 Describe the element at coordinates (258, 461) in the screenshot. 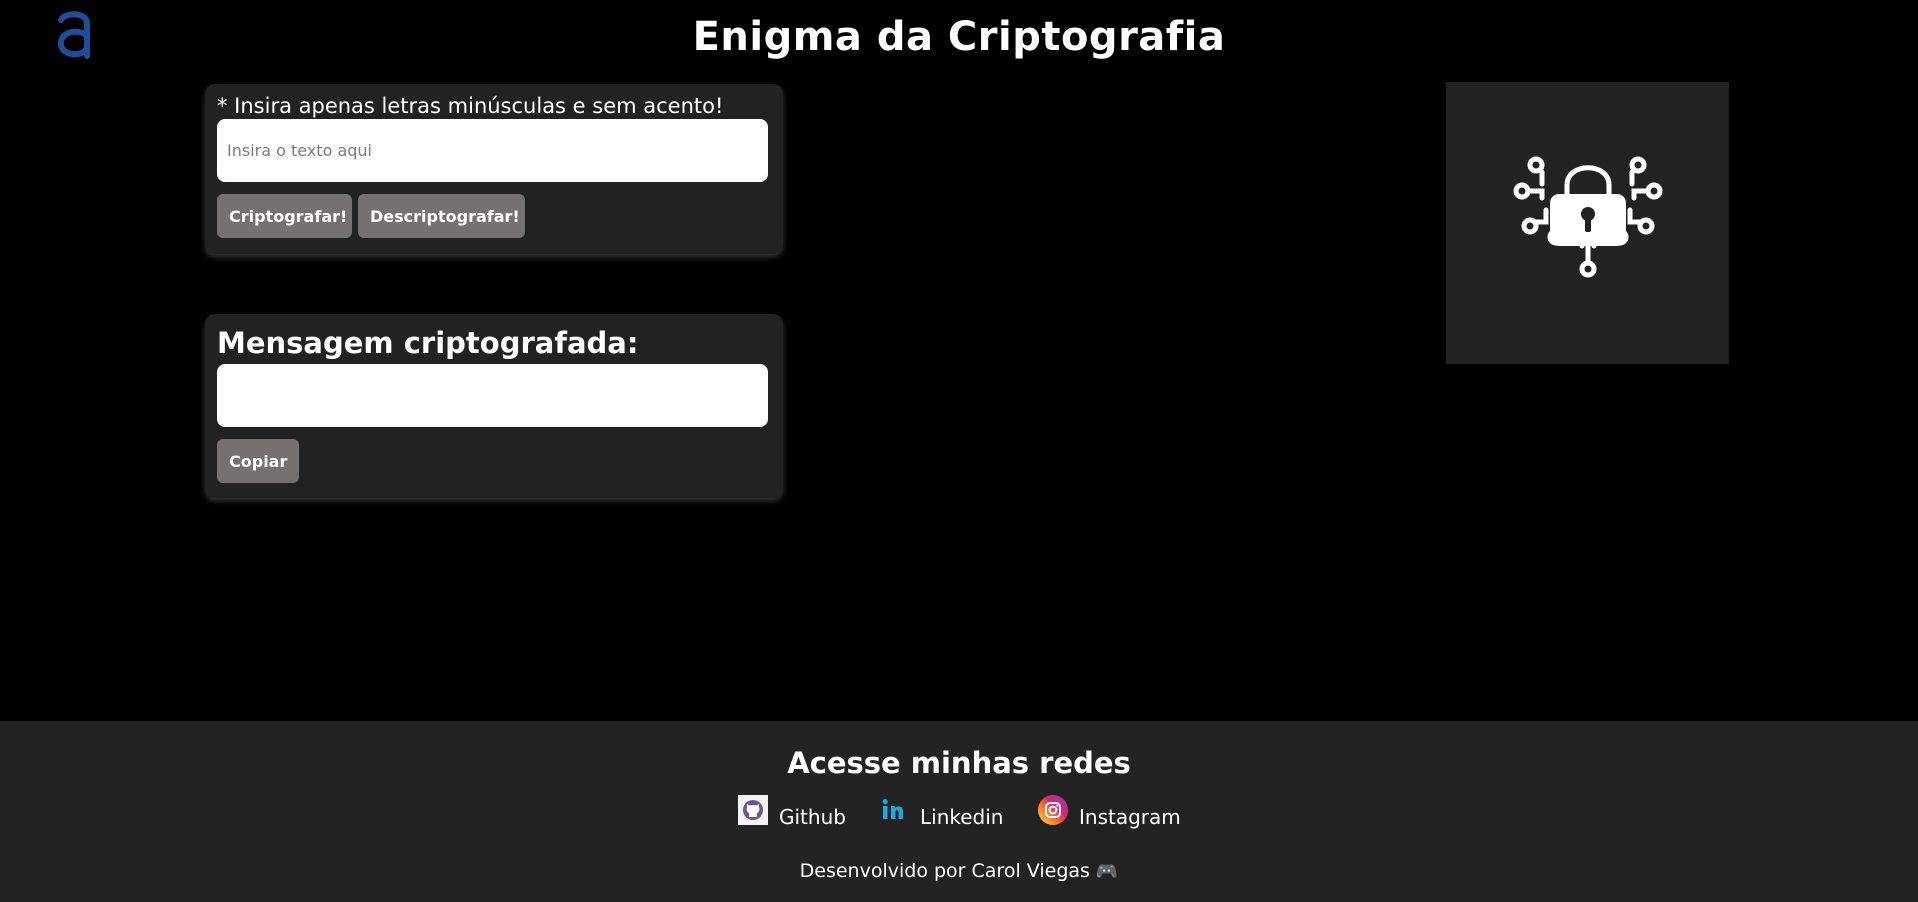

I see `copy-button: Copiar` at that location.